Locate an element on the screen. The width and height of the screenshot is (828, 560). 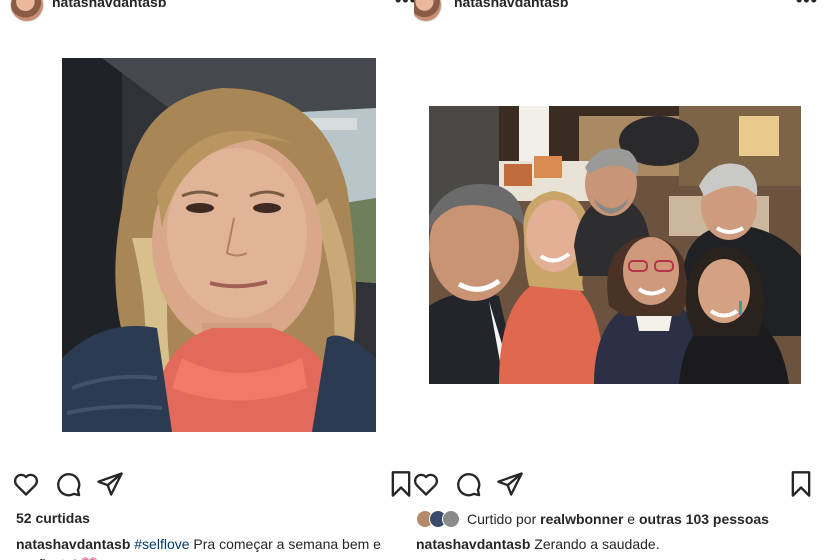
like-count: 52 curtidas is located at coordinates (53, 518).